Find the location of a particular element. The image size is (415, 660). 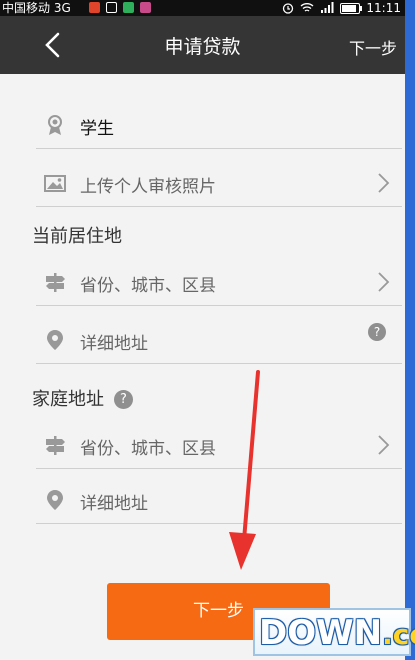

current-region-placeholder: 省份、城市、区县 is located at coordinates (148, 286).